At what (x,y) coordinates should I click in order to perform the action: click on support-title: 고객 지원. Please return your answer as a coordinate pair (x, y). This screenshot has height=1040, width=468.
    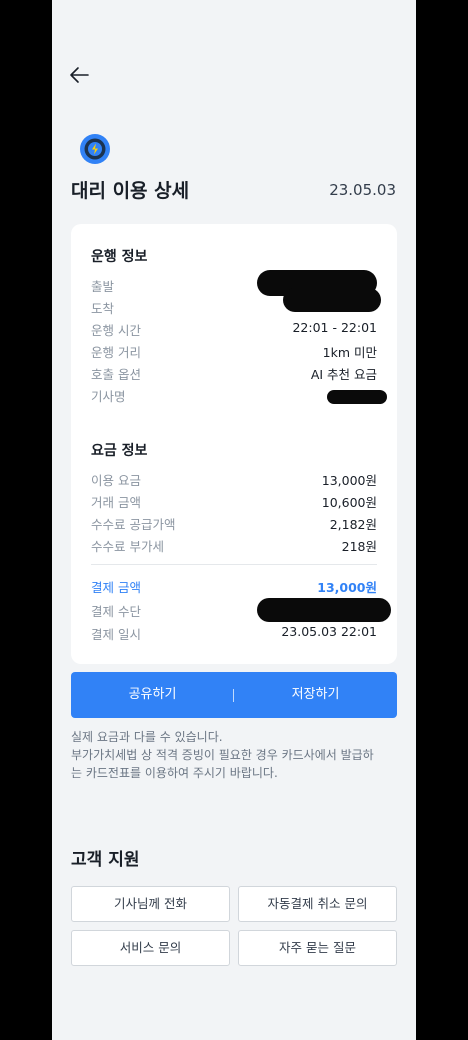
    Looking at the image, I should click on (105, 860).